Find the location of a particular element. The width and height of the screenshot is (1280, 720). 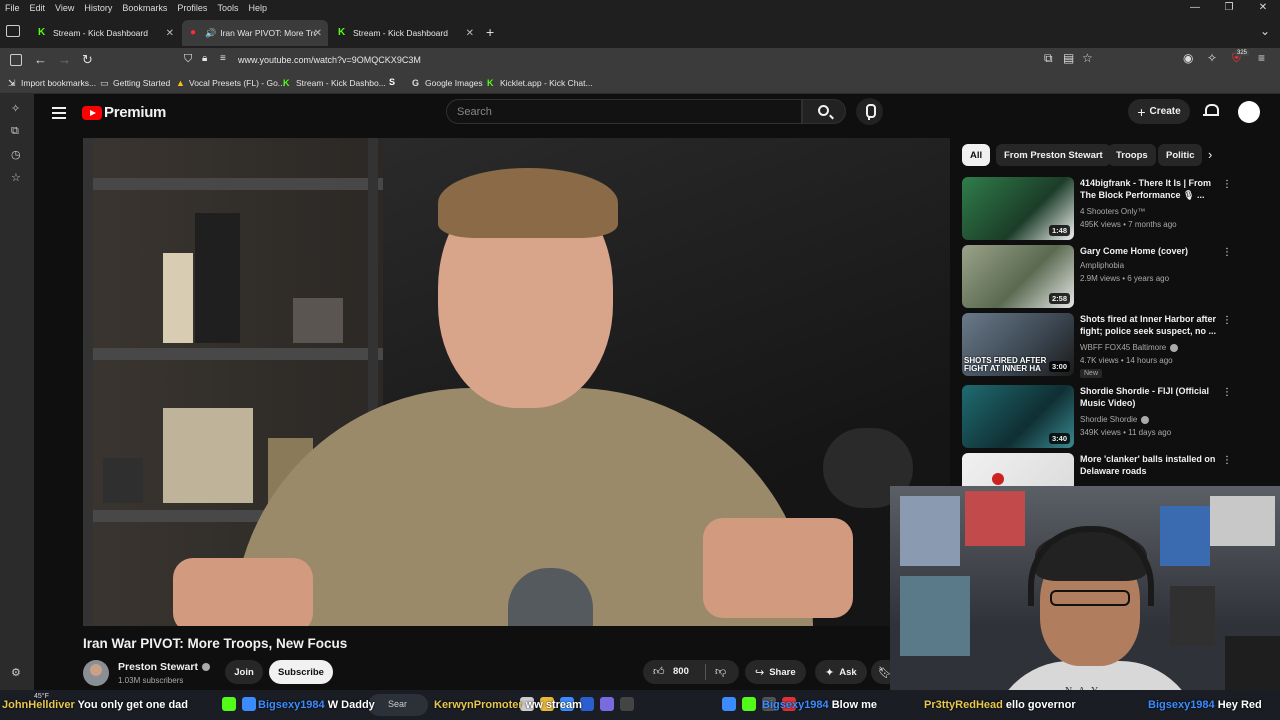

discord-icon is located at coordinates (607, 704).